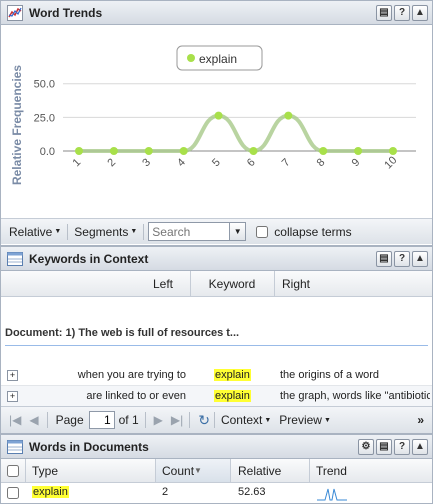  I want to click on x-tick-label: 10, so click(390, 162).